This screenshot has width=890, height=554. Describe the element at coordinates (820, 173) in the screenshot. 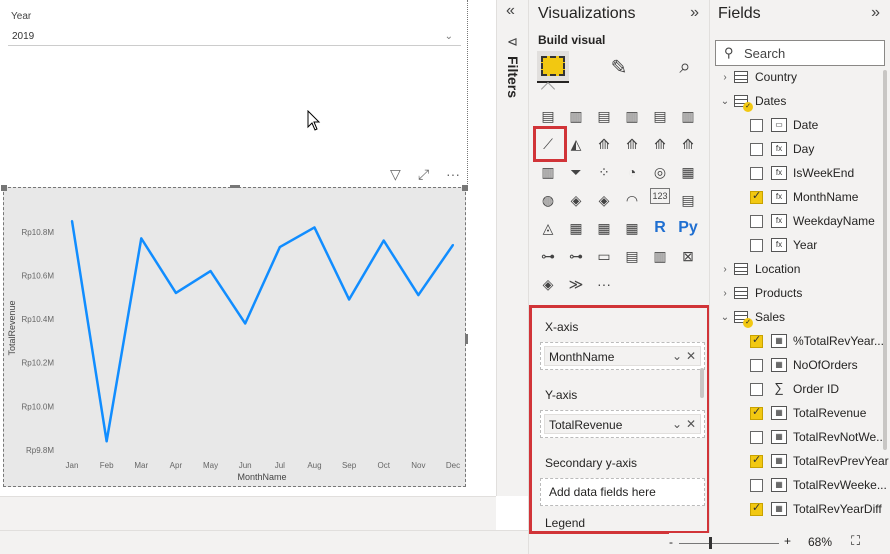

I see `field-item: fx IsWeekEnd` at that location.